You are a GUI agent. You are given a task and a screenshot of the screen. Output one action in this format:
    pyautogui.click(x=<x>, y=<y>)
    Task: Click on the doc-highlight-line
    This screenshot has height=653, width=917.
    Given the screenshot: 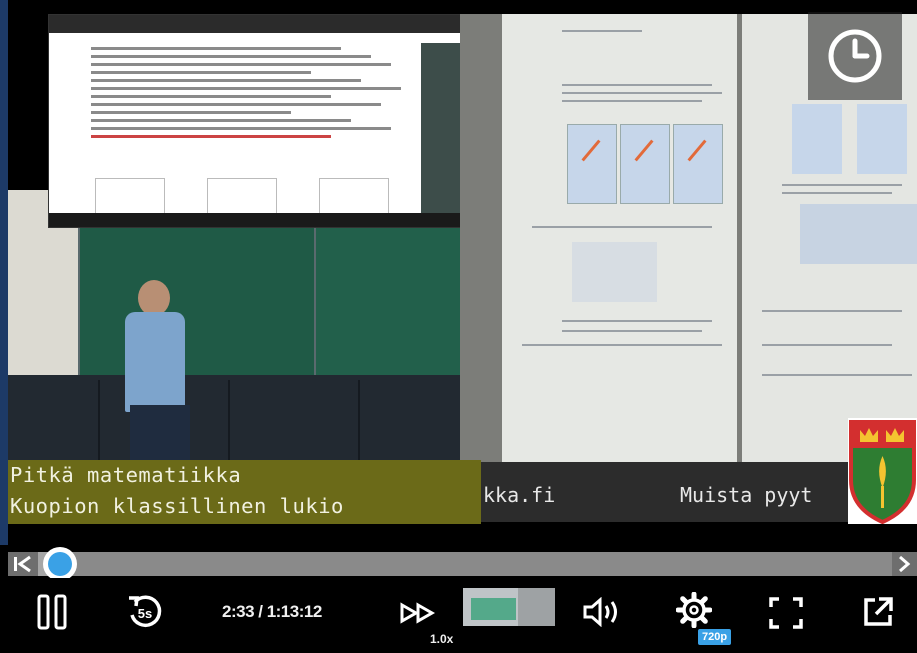 What is the action you would take?
    pyautogui.click(x=211, y=136)
    